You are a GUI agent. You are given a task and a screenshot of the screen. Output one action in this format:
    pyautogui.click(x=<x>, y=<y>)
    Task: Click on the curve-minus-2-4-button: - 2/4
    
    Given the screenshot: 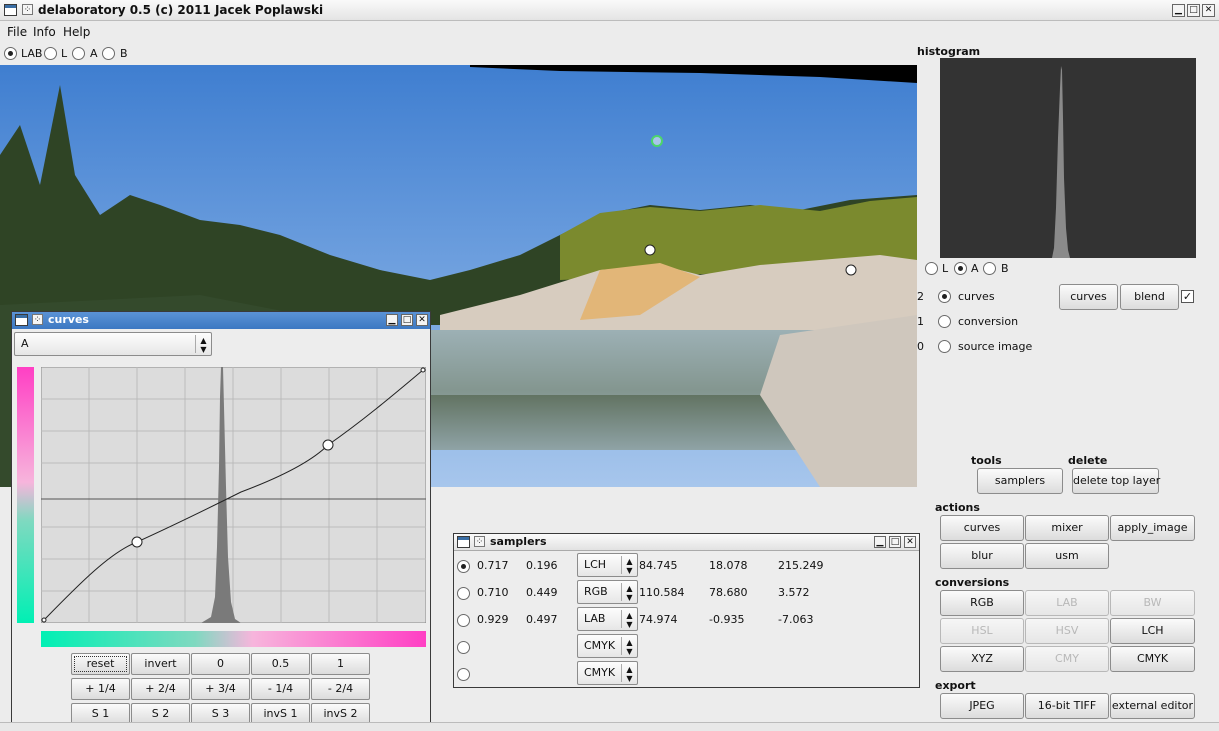 What is the action you would take?
    pyautogui.click(x=340, y=689)
    